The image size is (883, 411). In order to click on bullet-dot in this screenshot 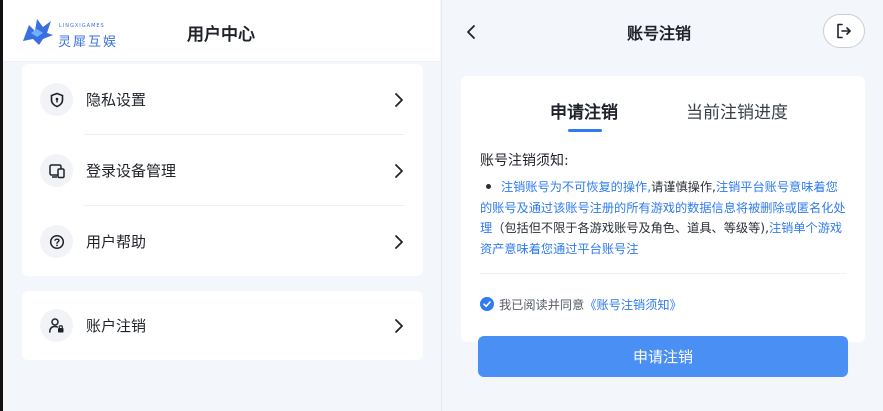, I will do `click(488, 186)`.